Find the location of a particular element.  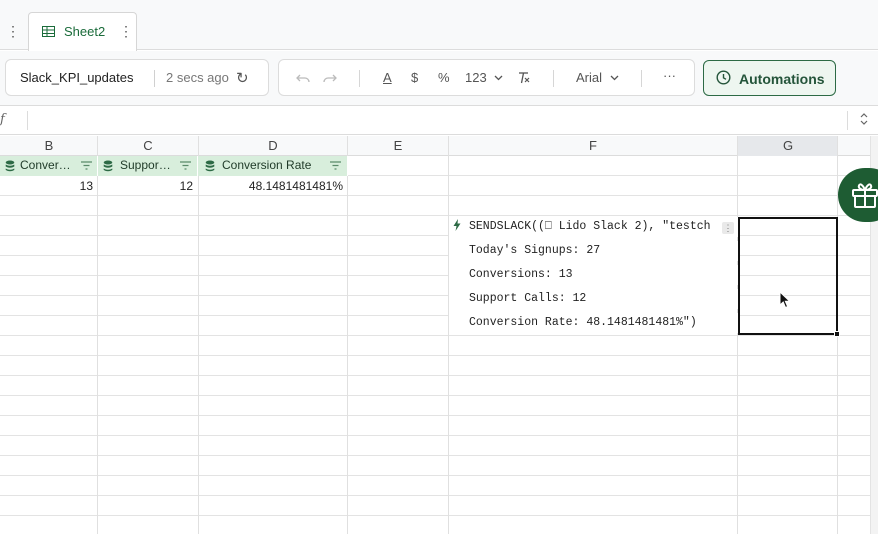

automations-label: Automations is located at coordinates (782, 79).